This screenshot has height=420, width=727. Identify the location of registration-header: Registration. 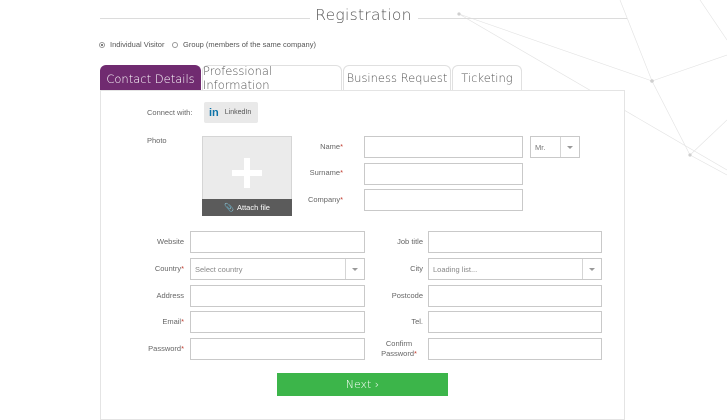
(363, 18).